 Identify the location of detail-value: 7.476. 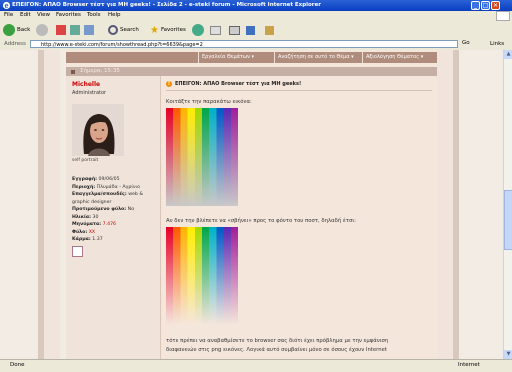
(109, 224).